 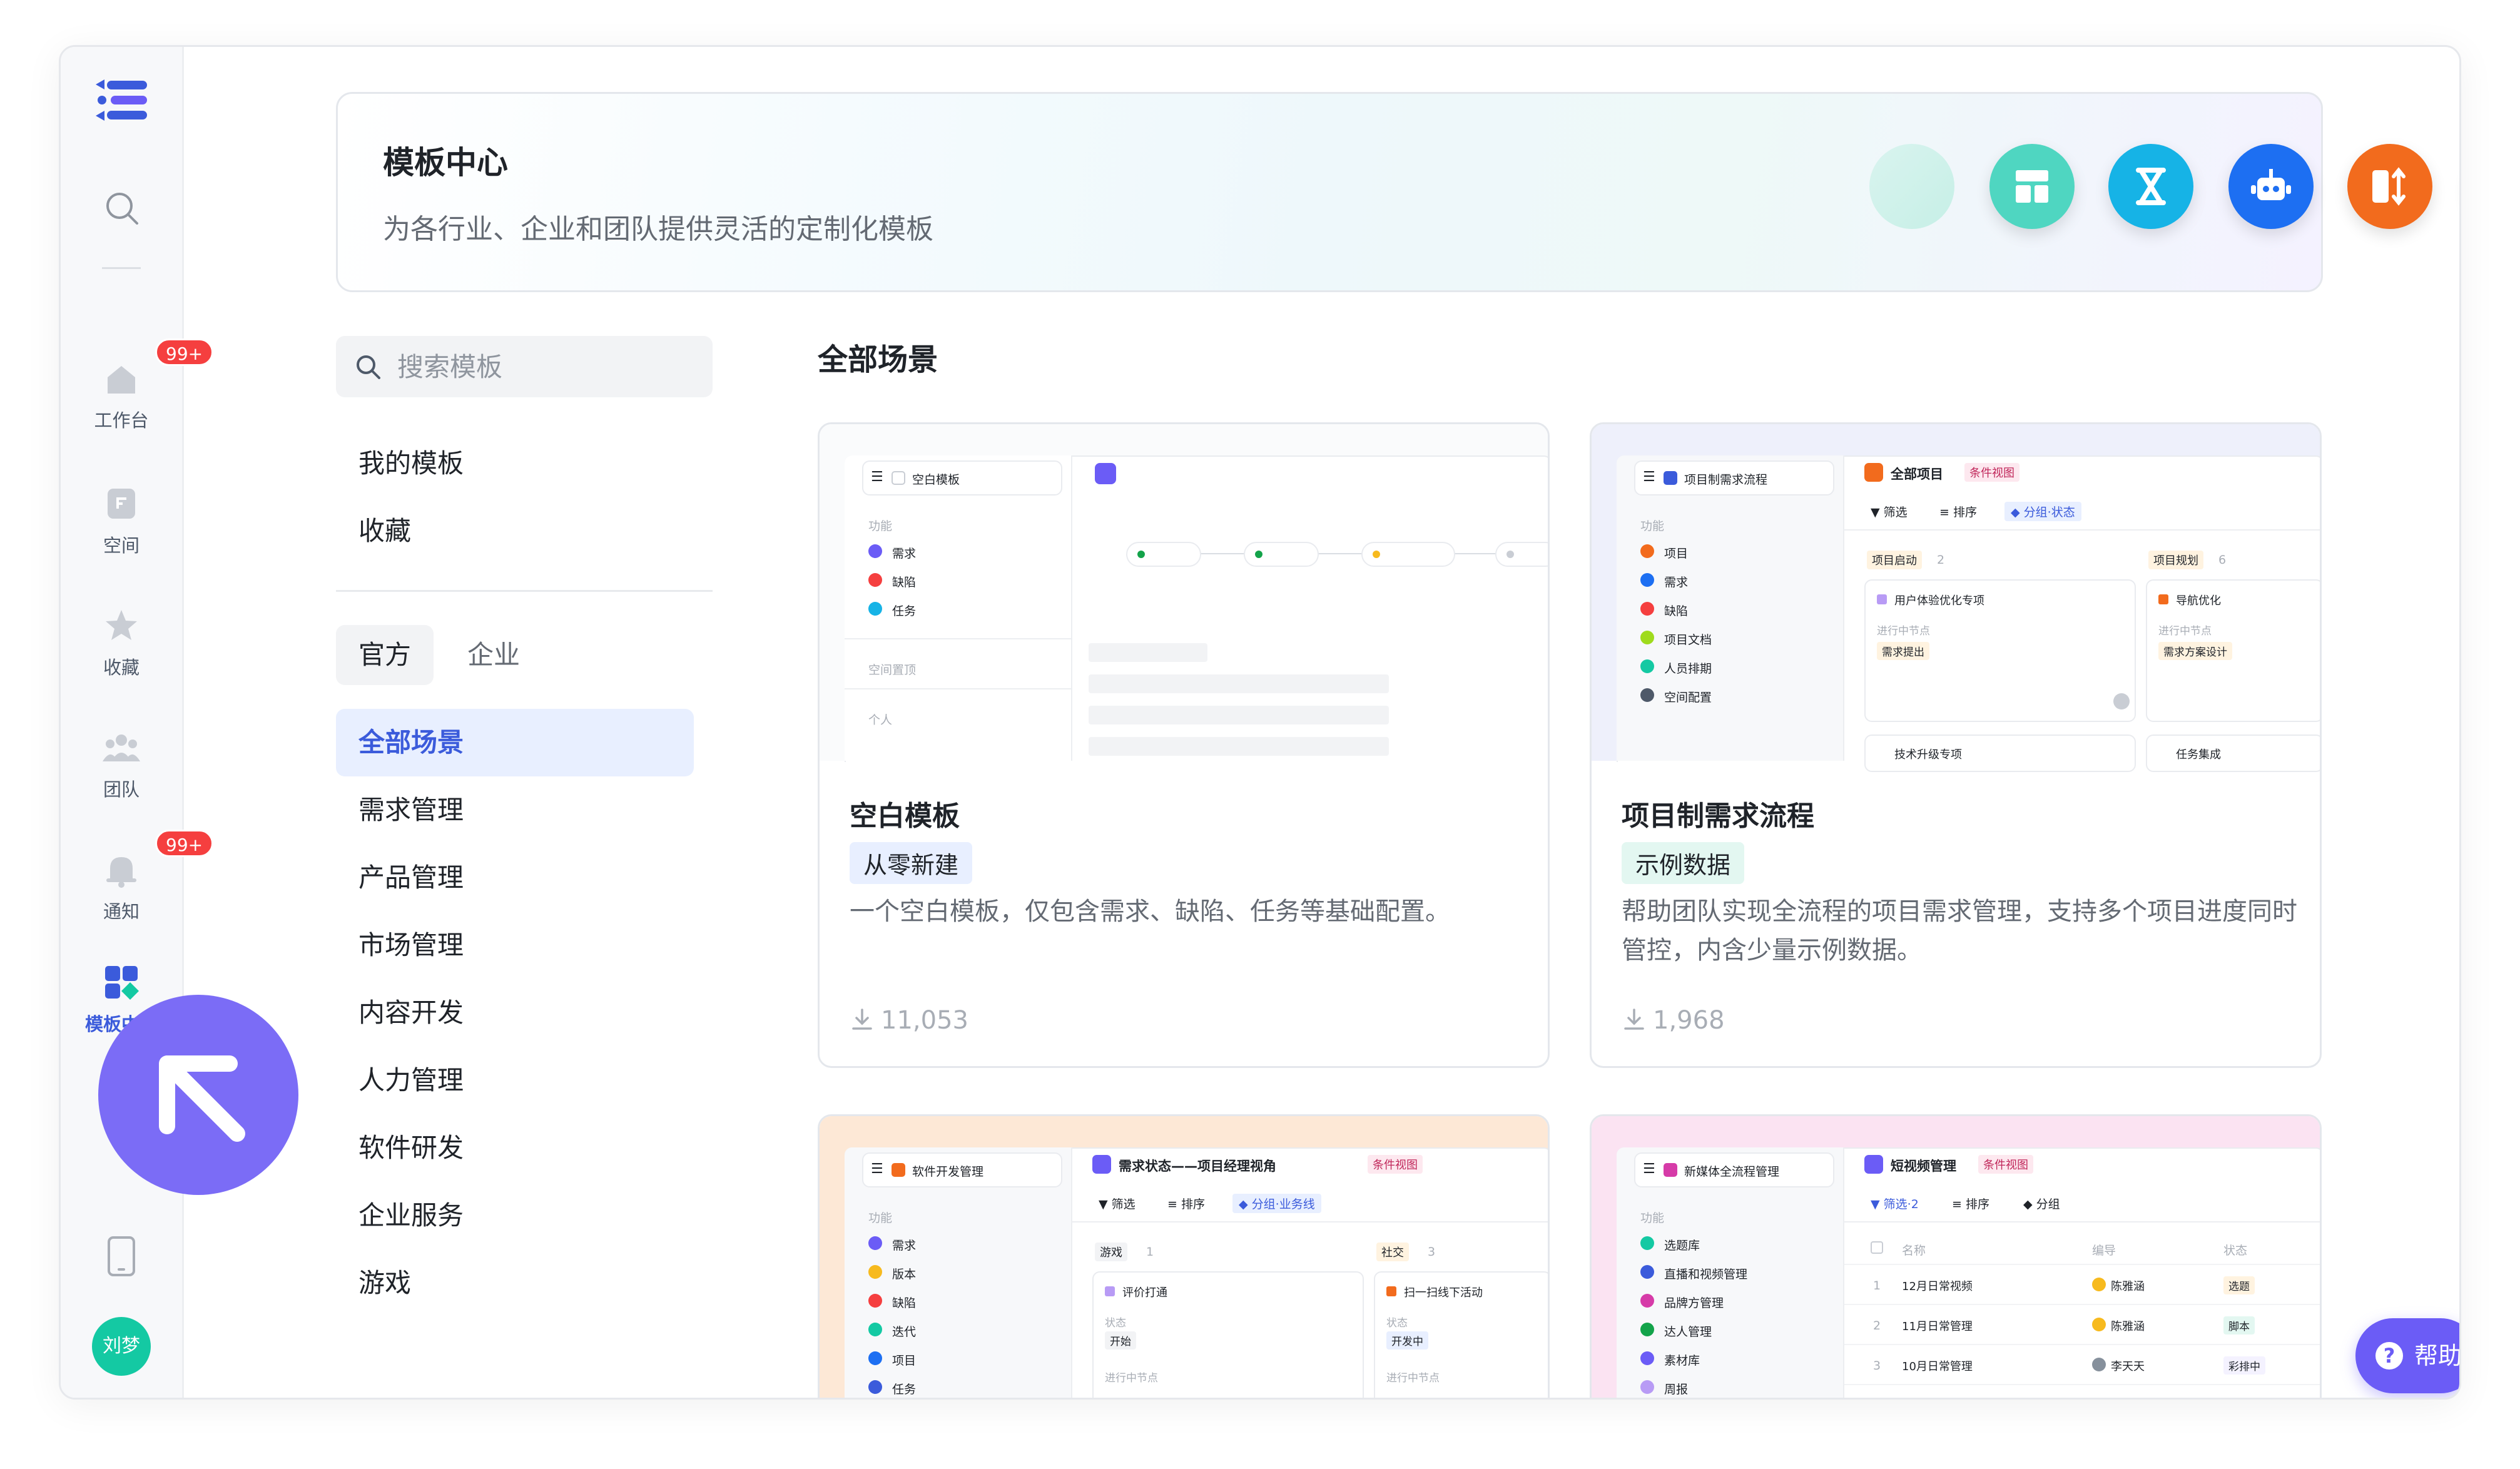 What do you see at coordinates (515, 945) in the screenshot?
I see `category-marketing: 市场管理` at bounding box center [515, 945].